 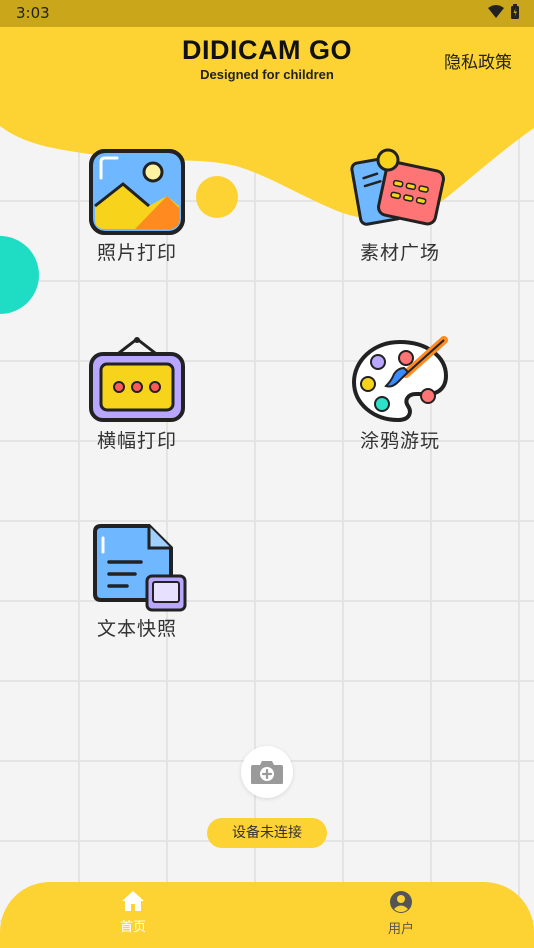 I want to click on status-icons, so click(x=504, y=12).